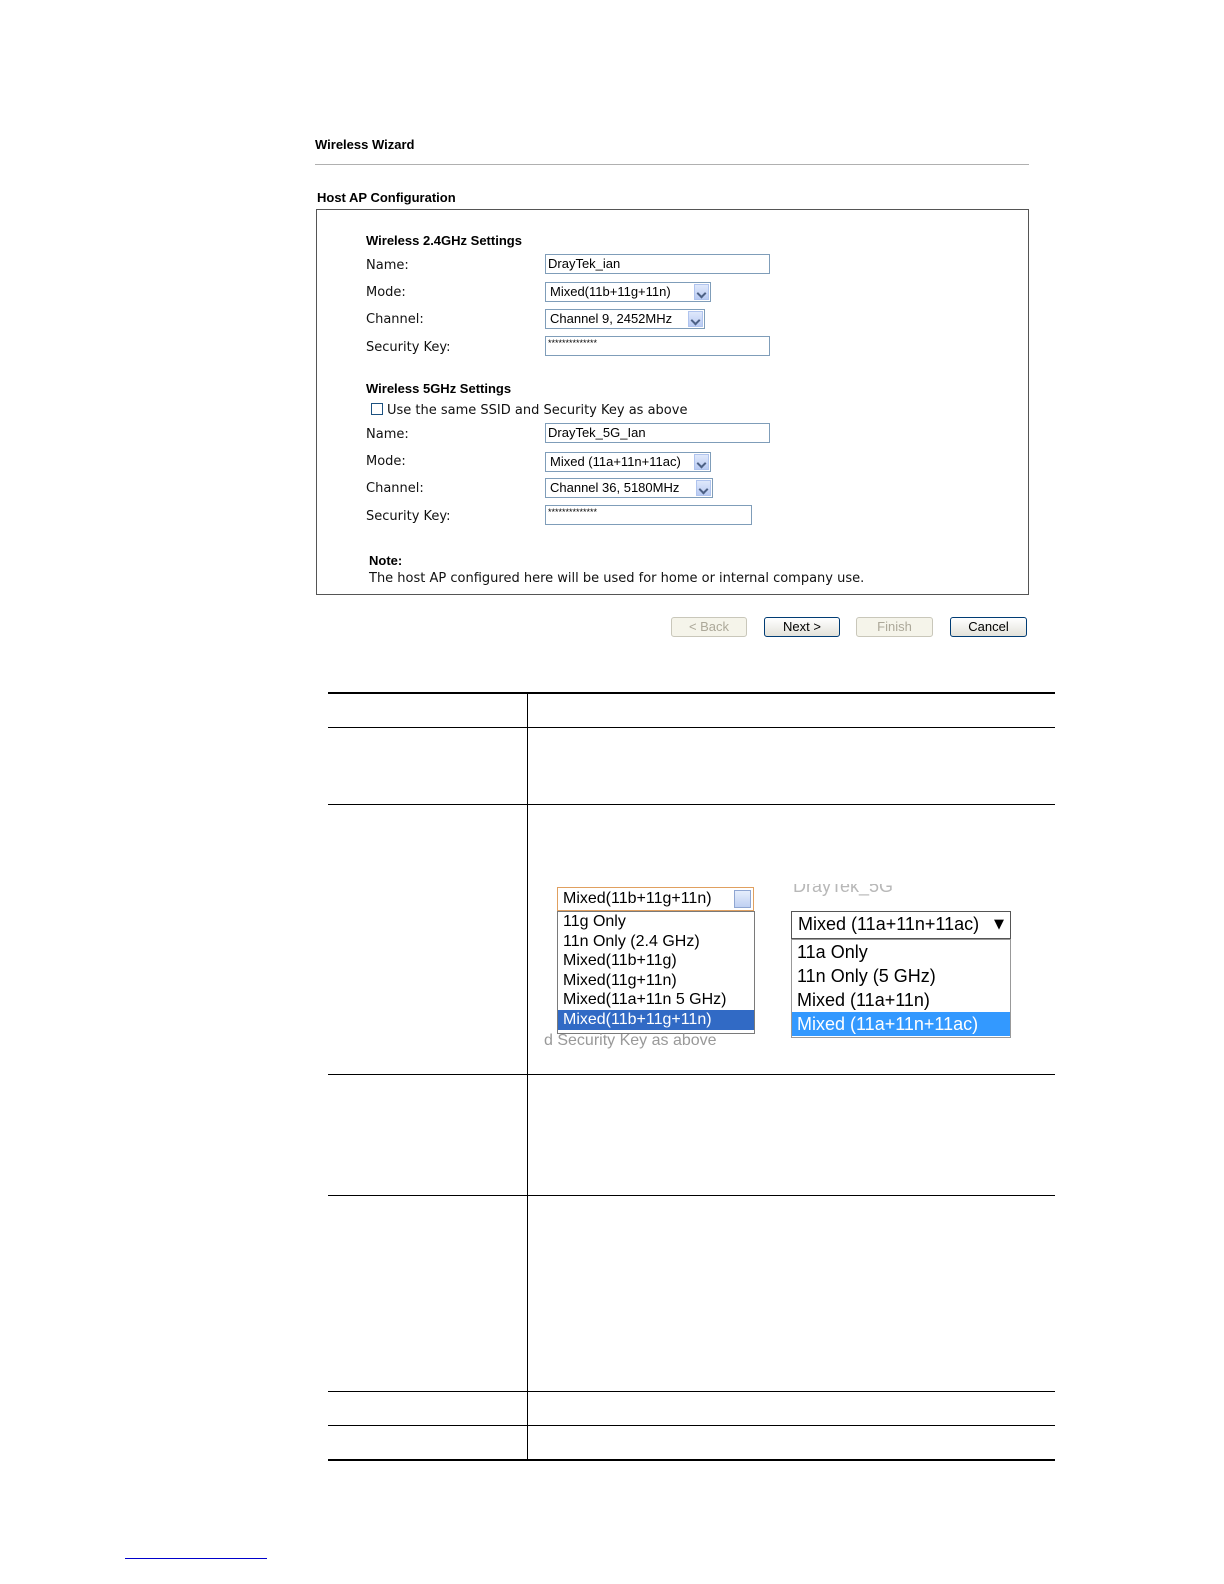 The image size is (1224, 1584). Describe the element at coordinates (901, 976) in the screenshot. I see `dropdown5-option: 11n Only (5 GHz)` at that location.